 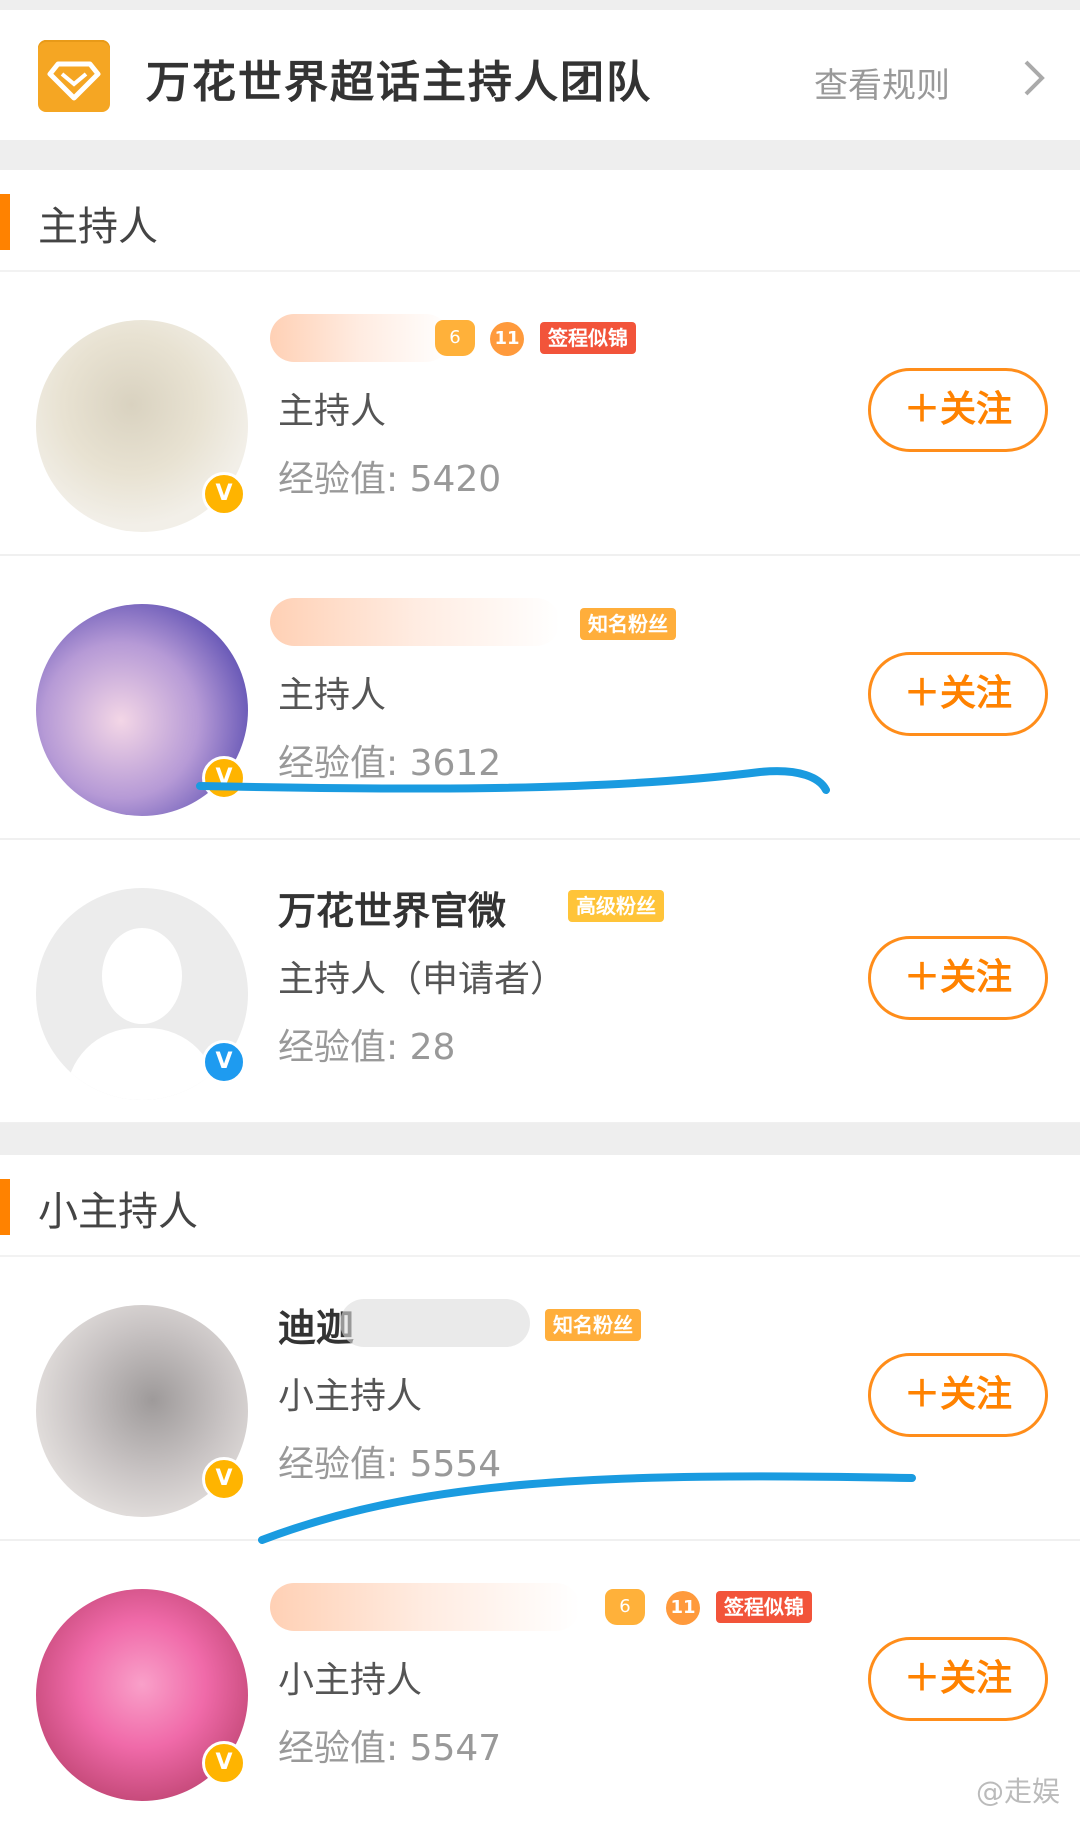 I want to click on chevron-right-icon, so click(x=1034, y=78).